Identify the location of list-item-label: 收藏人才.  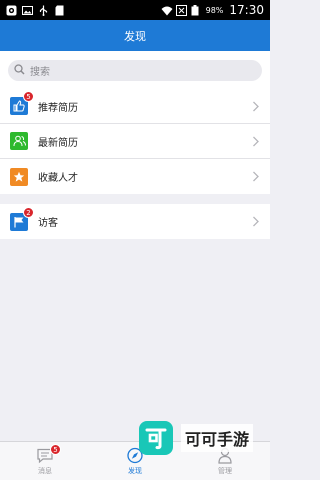
(58, 178).